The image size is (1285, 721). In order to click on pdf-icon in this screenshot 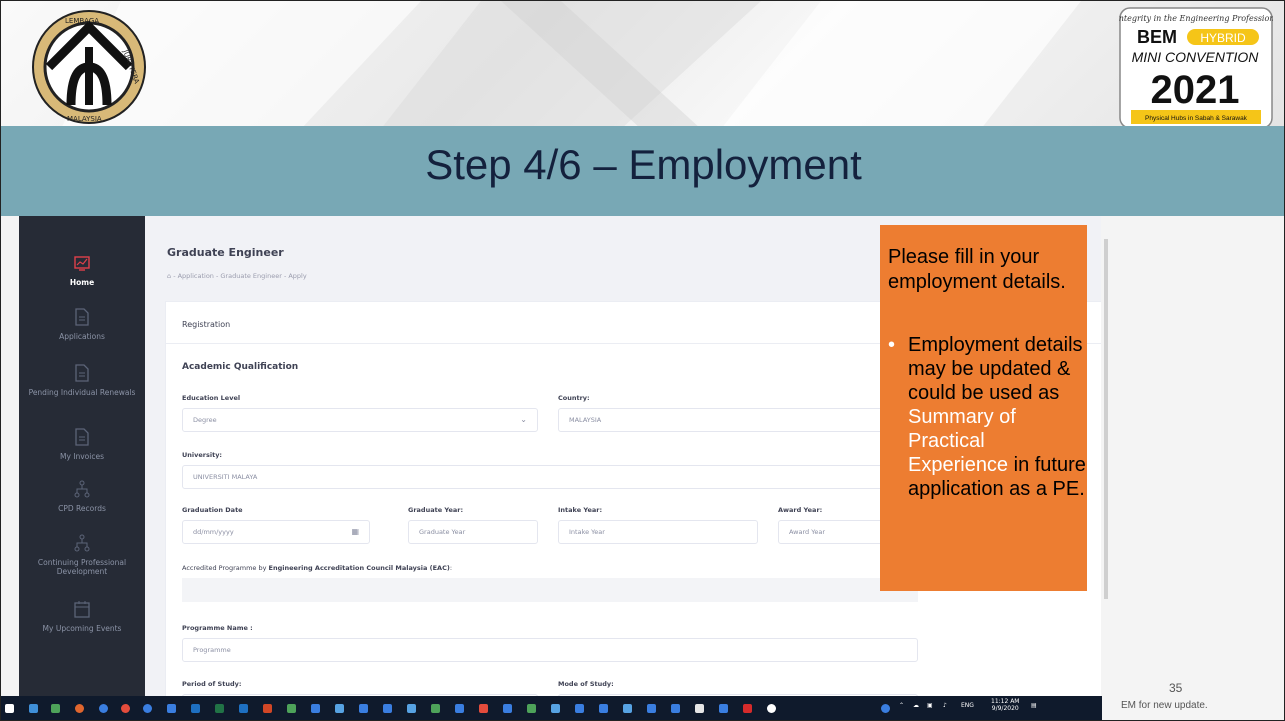, I will do `click(747, 708)`.